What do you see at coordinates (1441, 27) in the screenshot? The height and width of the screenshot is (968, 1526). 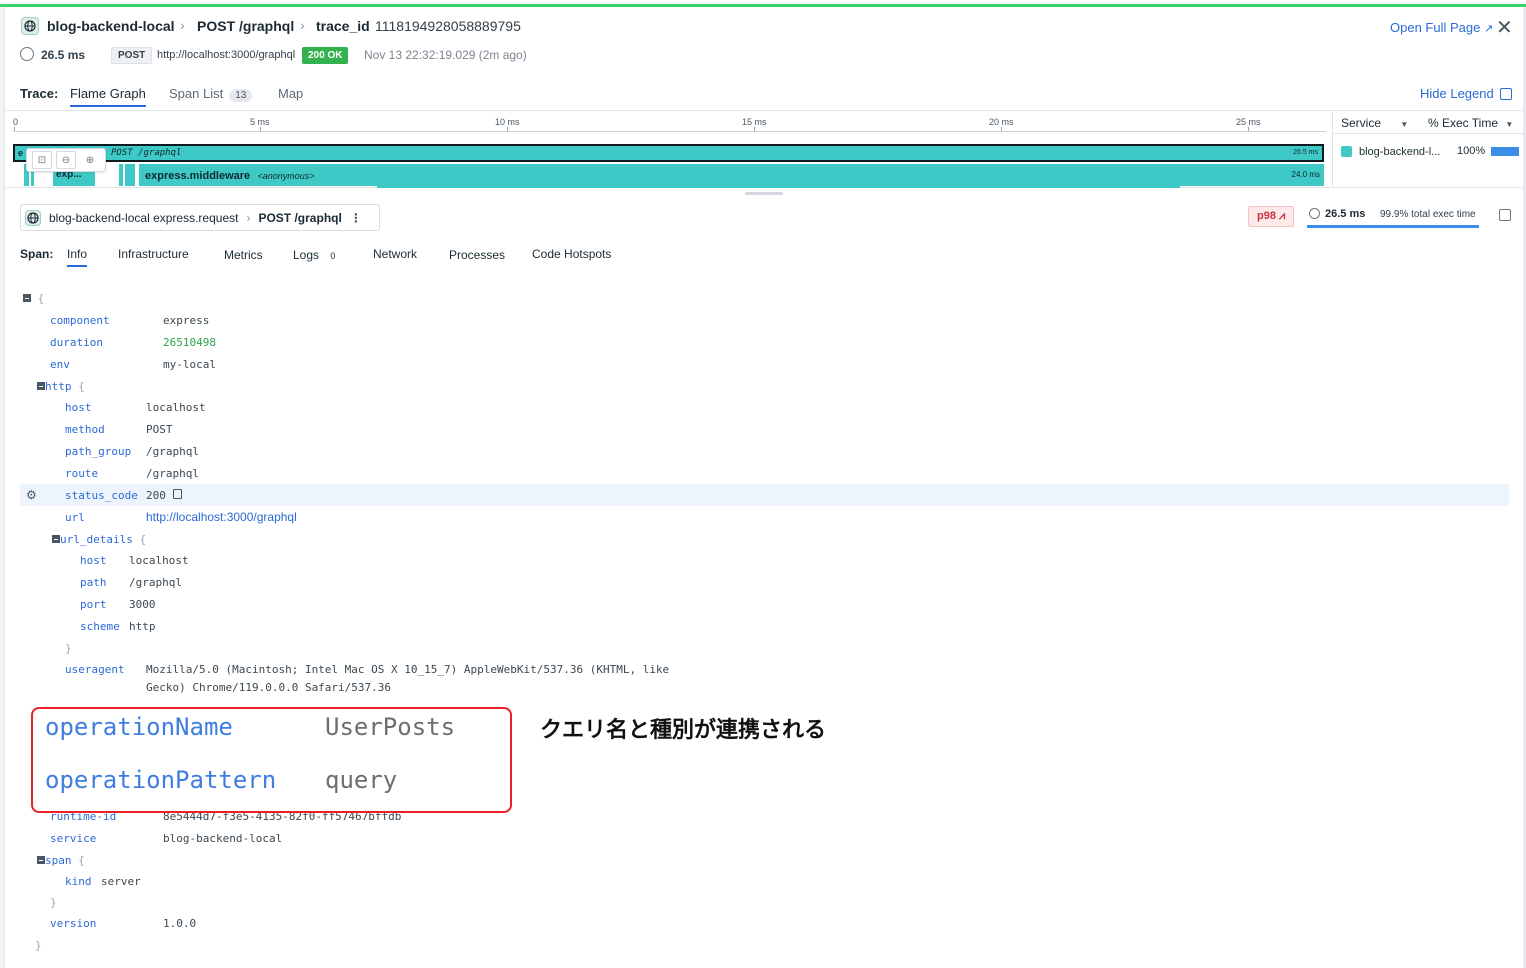 I see `open-full-page-link: Open Full Page ↗` at bounding box center [1441, 27].